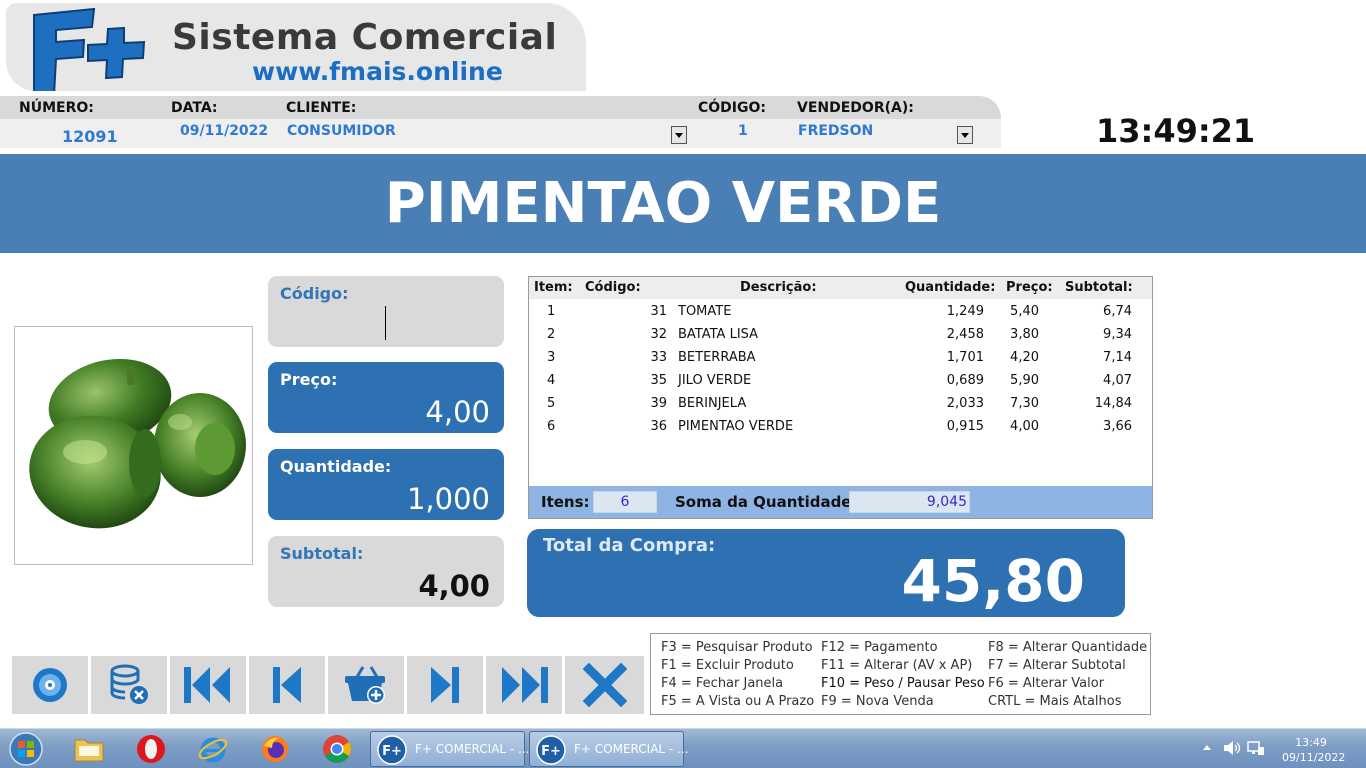 The height and width of the screenshot is (768, 1366). I want to click on volume-icon, so click(1232, 748).